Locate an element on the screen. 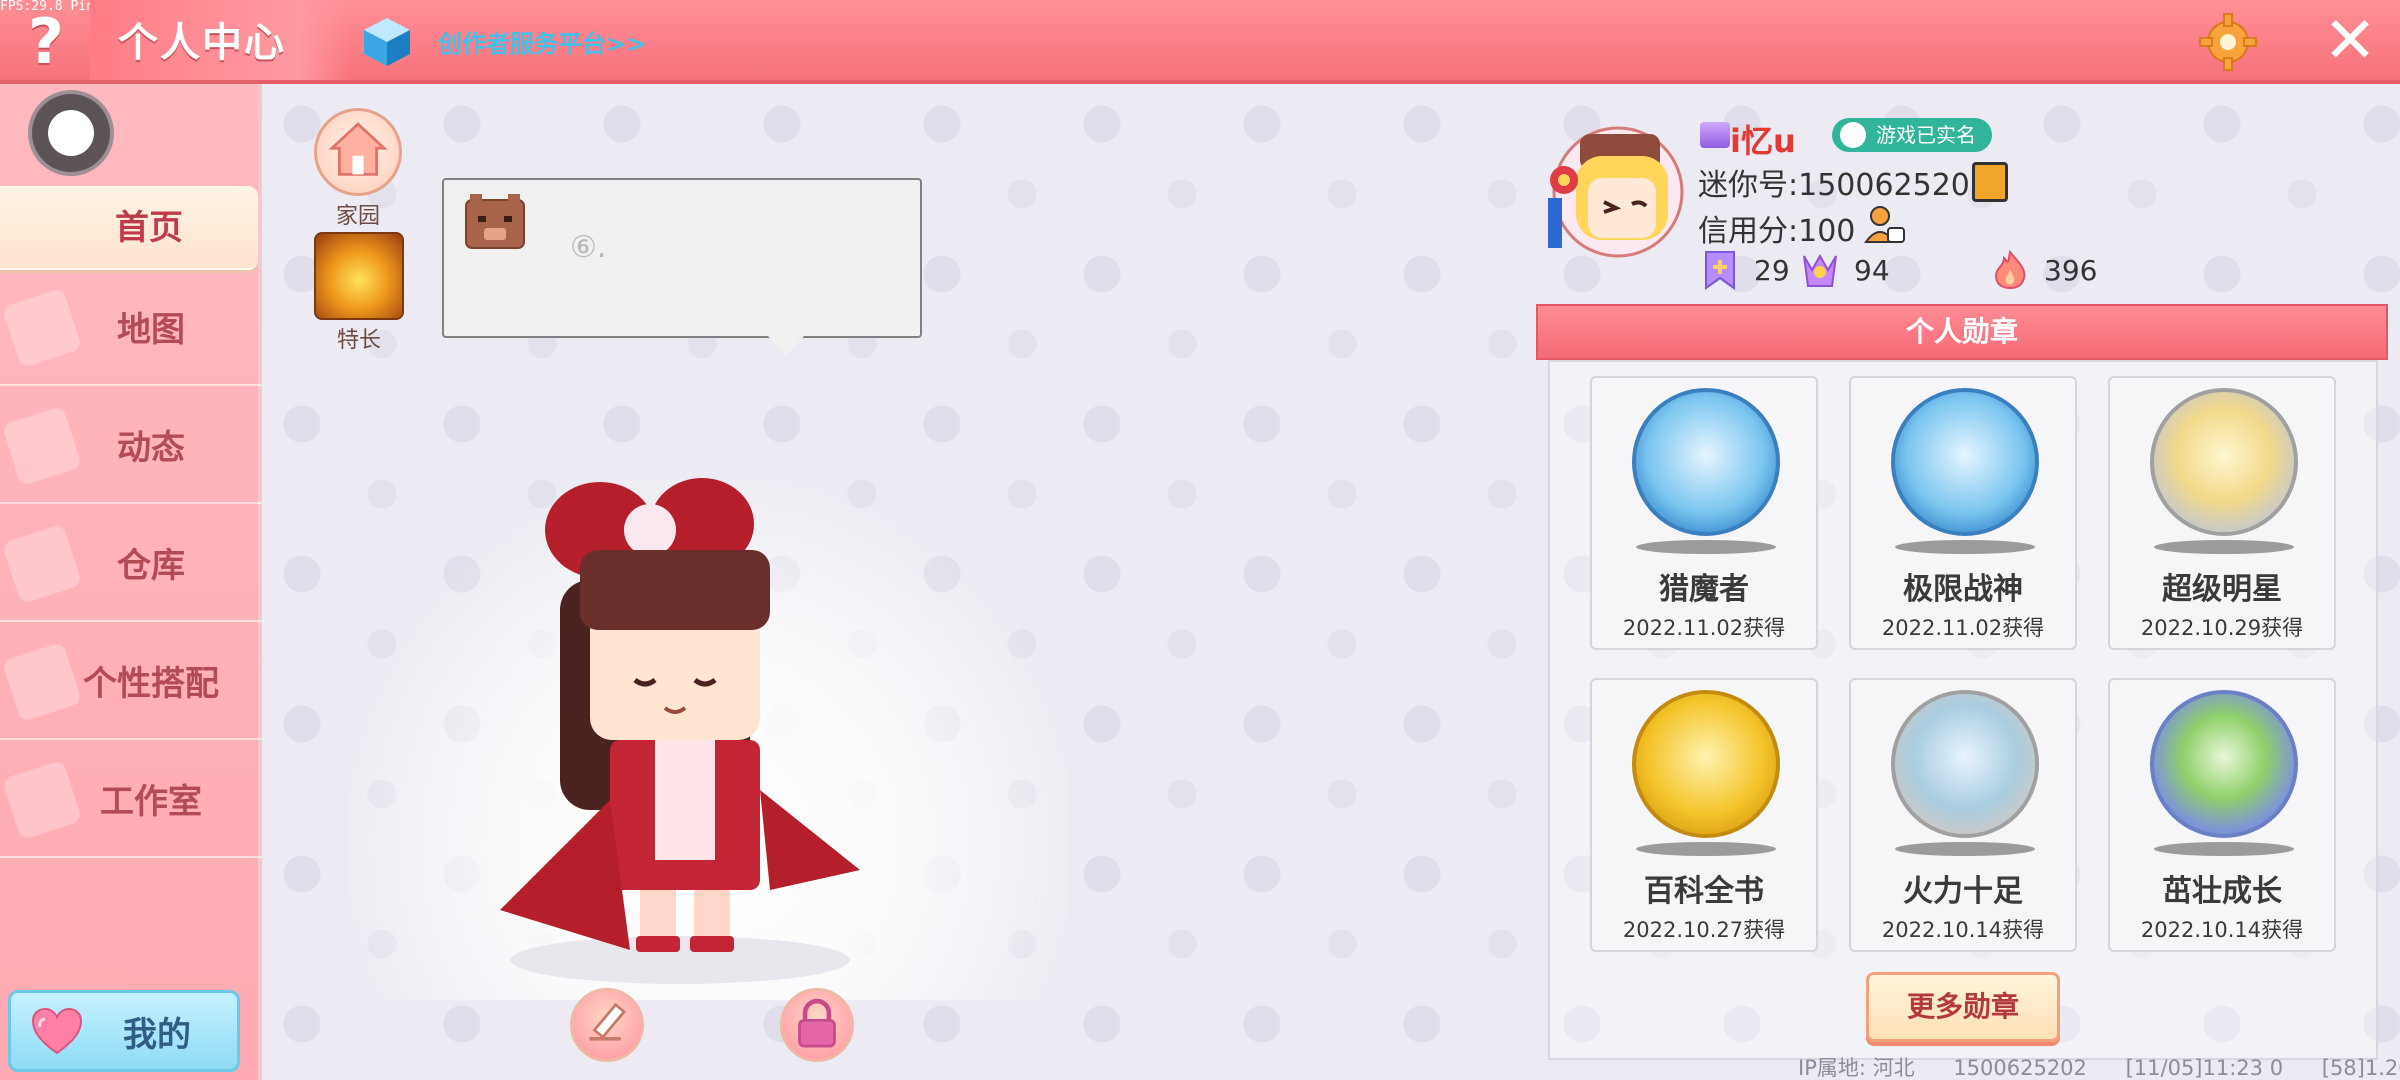 The height and width of the screenshot is (1080, 2400). talent-shortcut: 特长 is located at coordinates (359, 293).